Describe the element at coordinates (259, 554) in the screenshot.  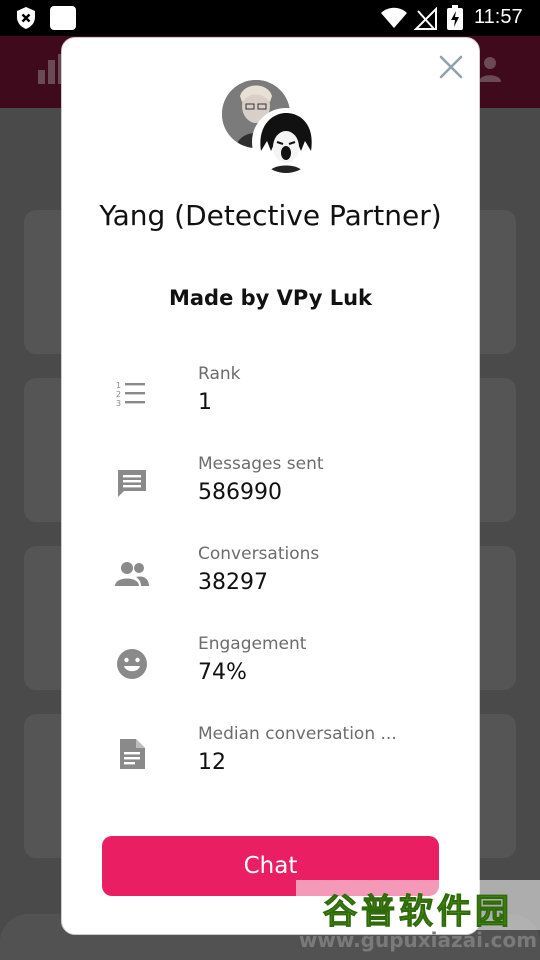
I see `stat-label: Conversations` at that location.